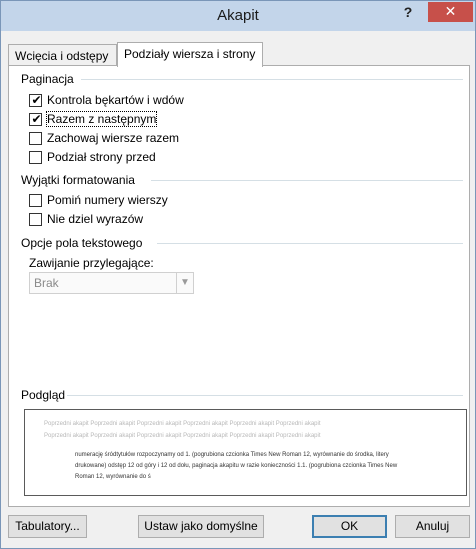  What do you see at coordinates (184, 283) in the screenshot?
I see `chevron-down-icon: ▼` at bounding box center [184, 283].